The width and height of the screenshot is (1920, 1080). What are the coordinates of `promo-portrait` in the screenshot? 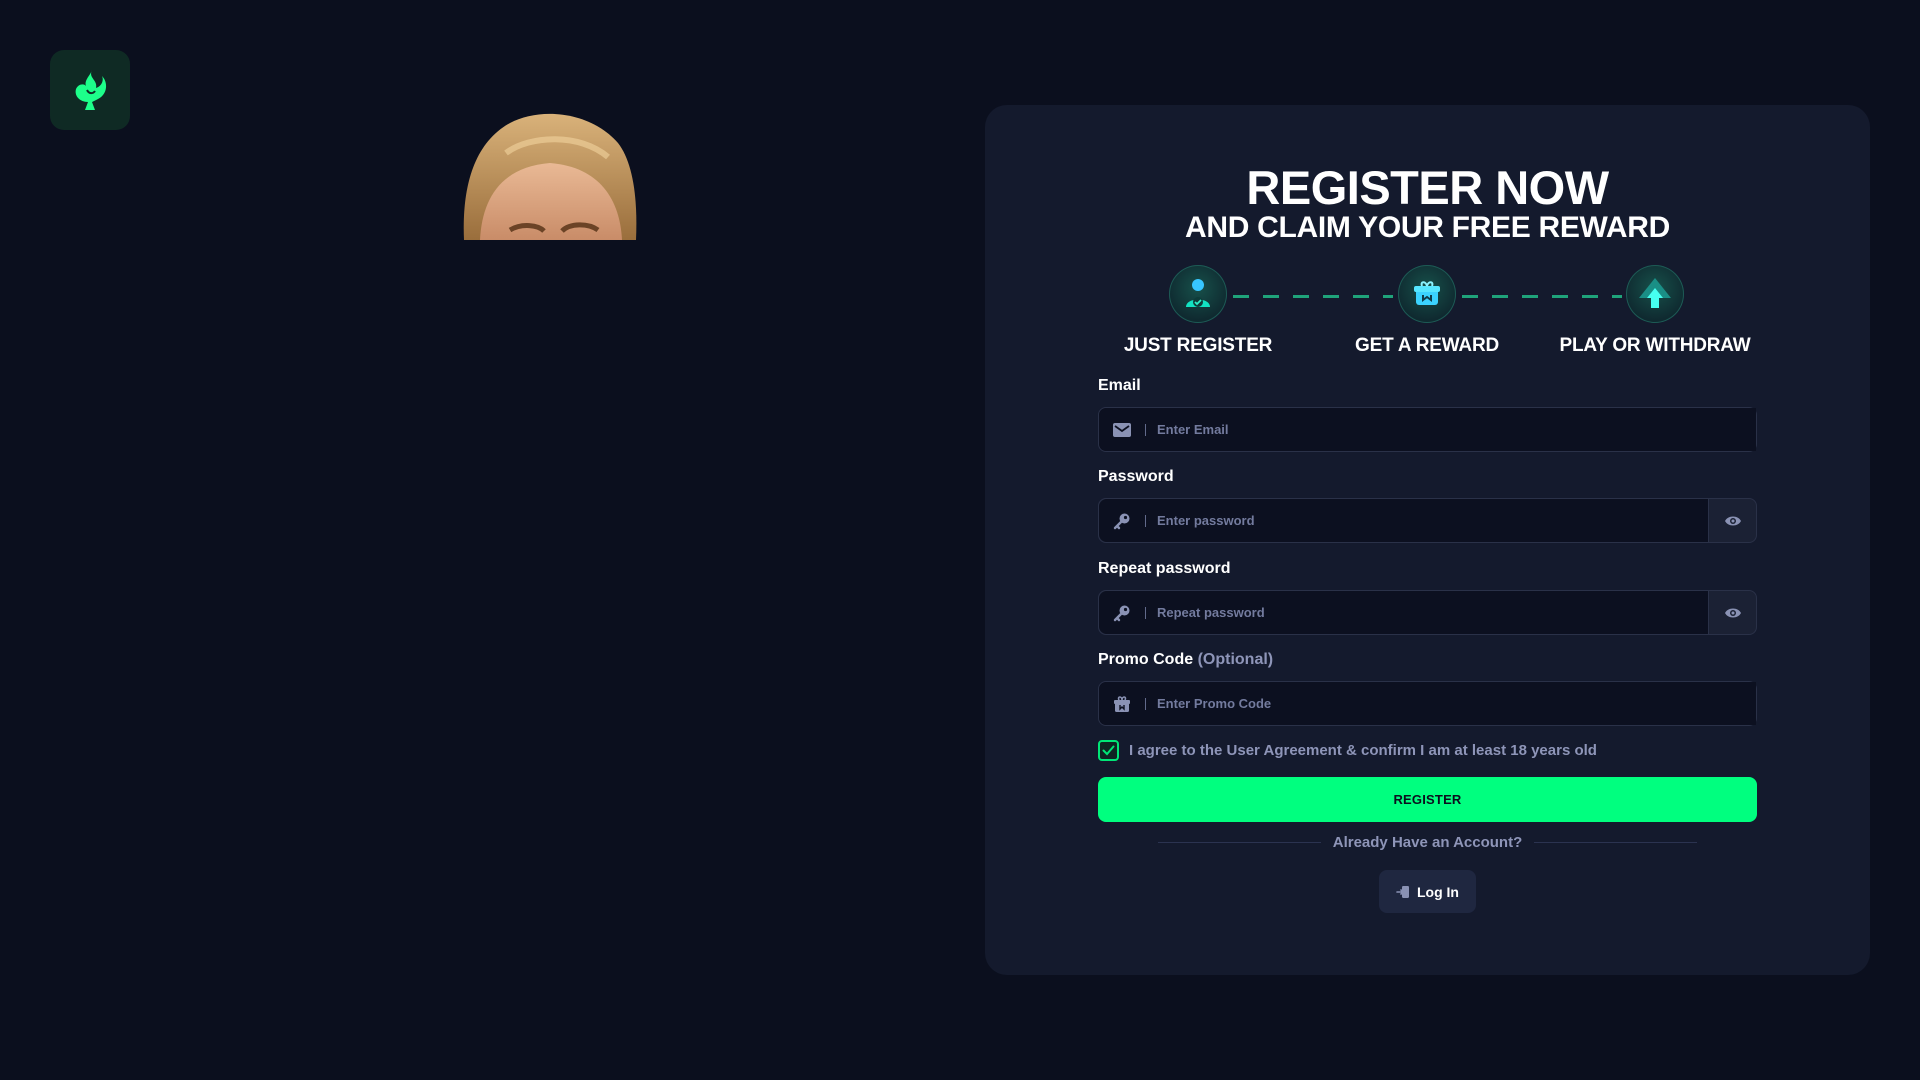 It's located at (550, 172).